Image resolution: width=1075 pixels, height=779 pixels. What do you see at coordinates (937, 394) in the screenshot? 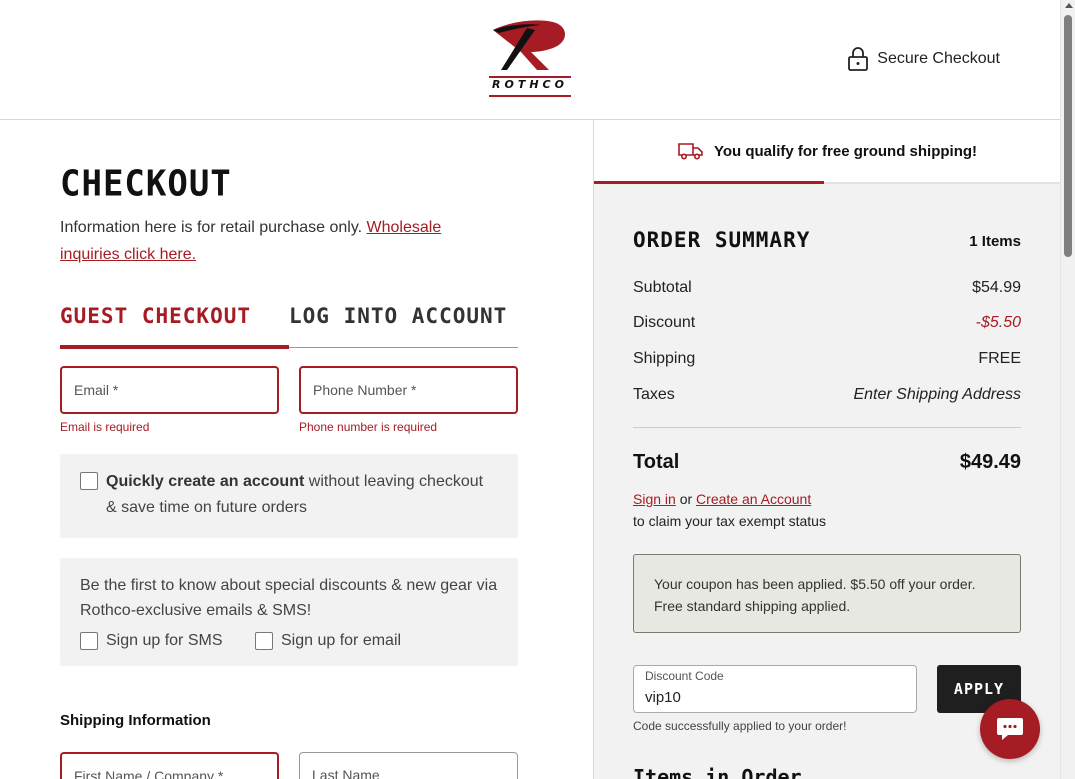
I see `taxes-value: Enter Shipping Address` at bounding box center [937, 394].